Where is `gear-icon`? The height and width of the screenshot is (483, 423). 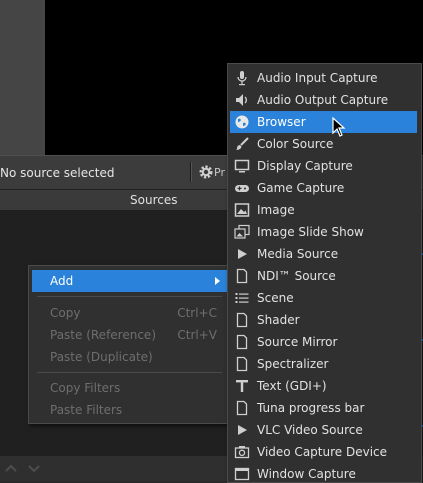 gear-icon is located at coordinates (206, 172).